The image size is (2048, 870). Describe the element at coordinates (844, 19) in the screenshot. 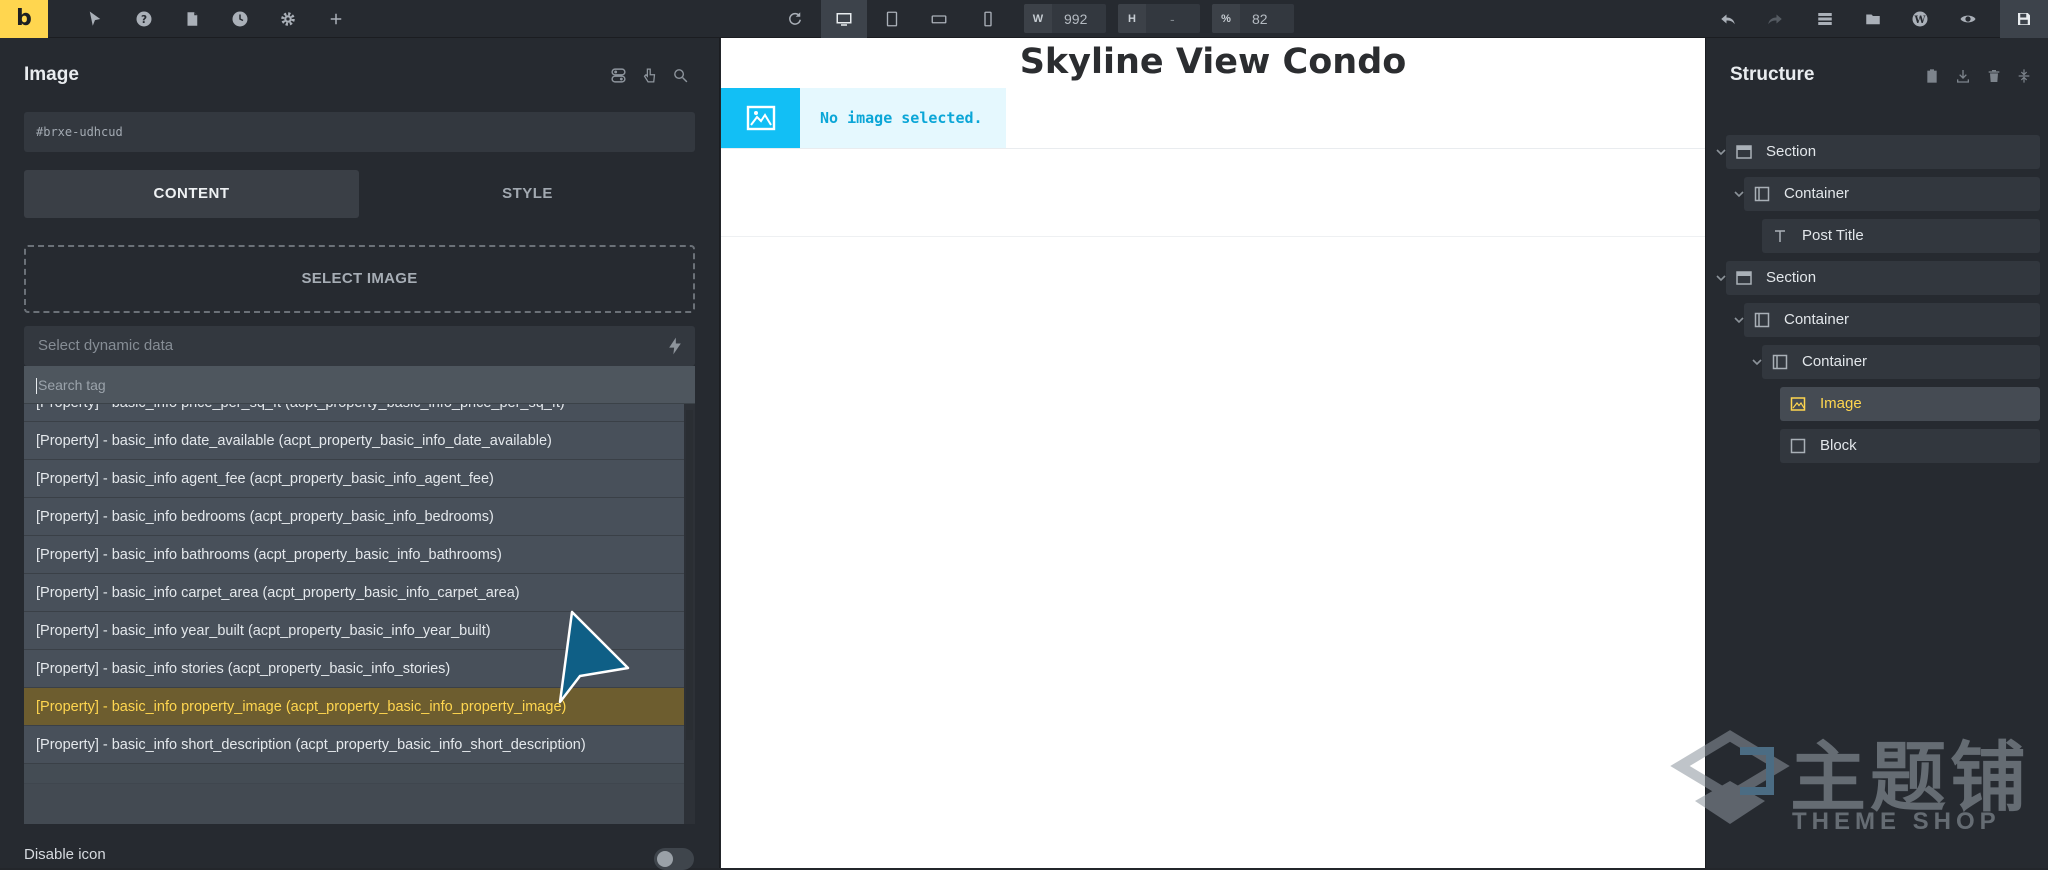

I see `desktop-icon` at that location.